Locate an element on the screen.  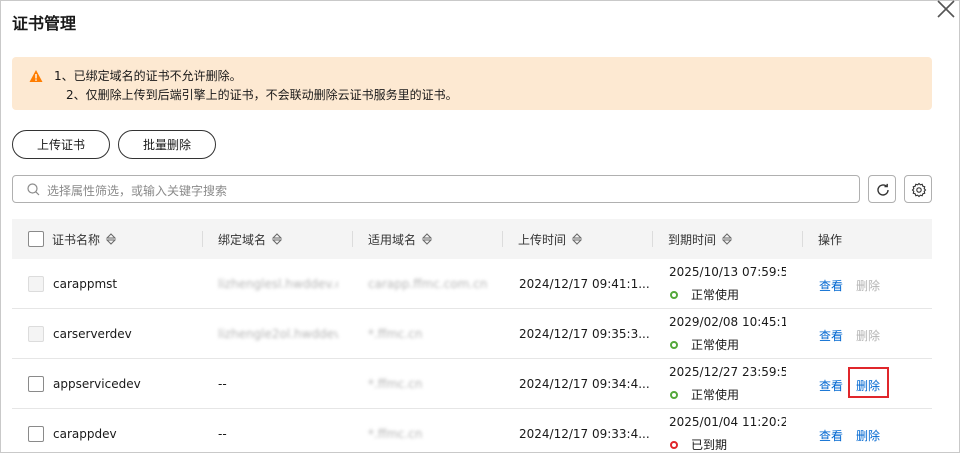
settings-button is located at coordinates (918, 189).